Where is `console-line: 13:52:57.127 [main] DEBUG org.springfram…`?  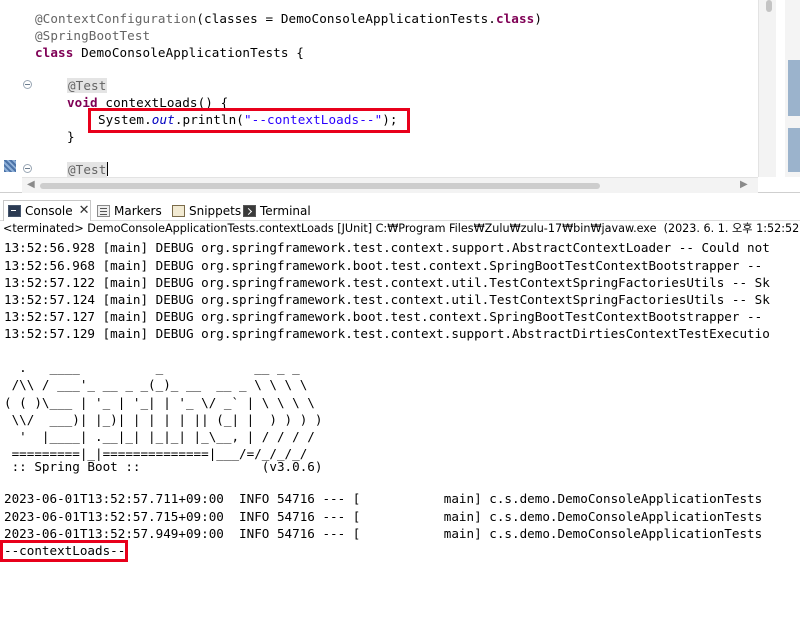
console-line: 13:52:57.127 [main] DEBUG org.springfram… is located at coordinates (383, 316).